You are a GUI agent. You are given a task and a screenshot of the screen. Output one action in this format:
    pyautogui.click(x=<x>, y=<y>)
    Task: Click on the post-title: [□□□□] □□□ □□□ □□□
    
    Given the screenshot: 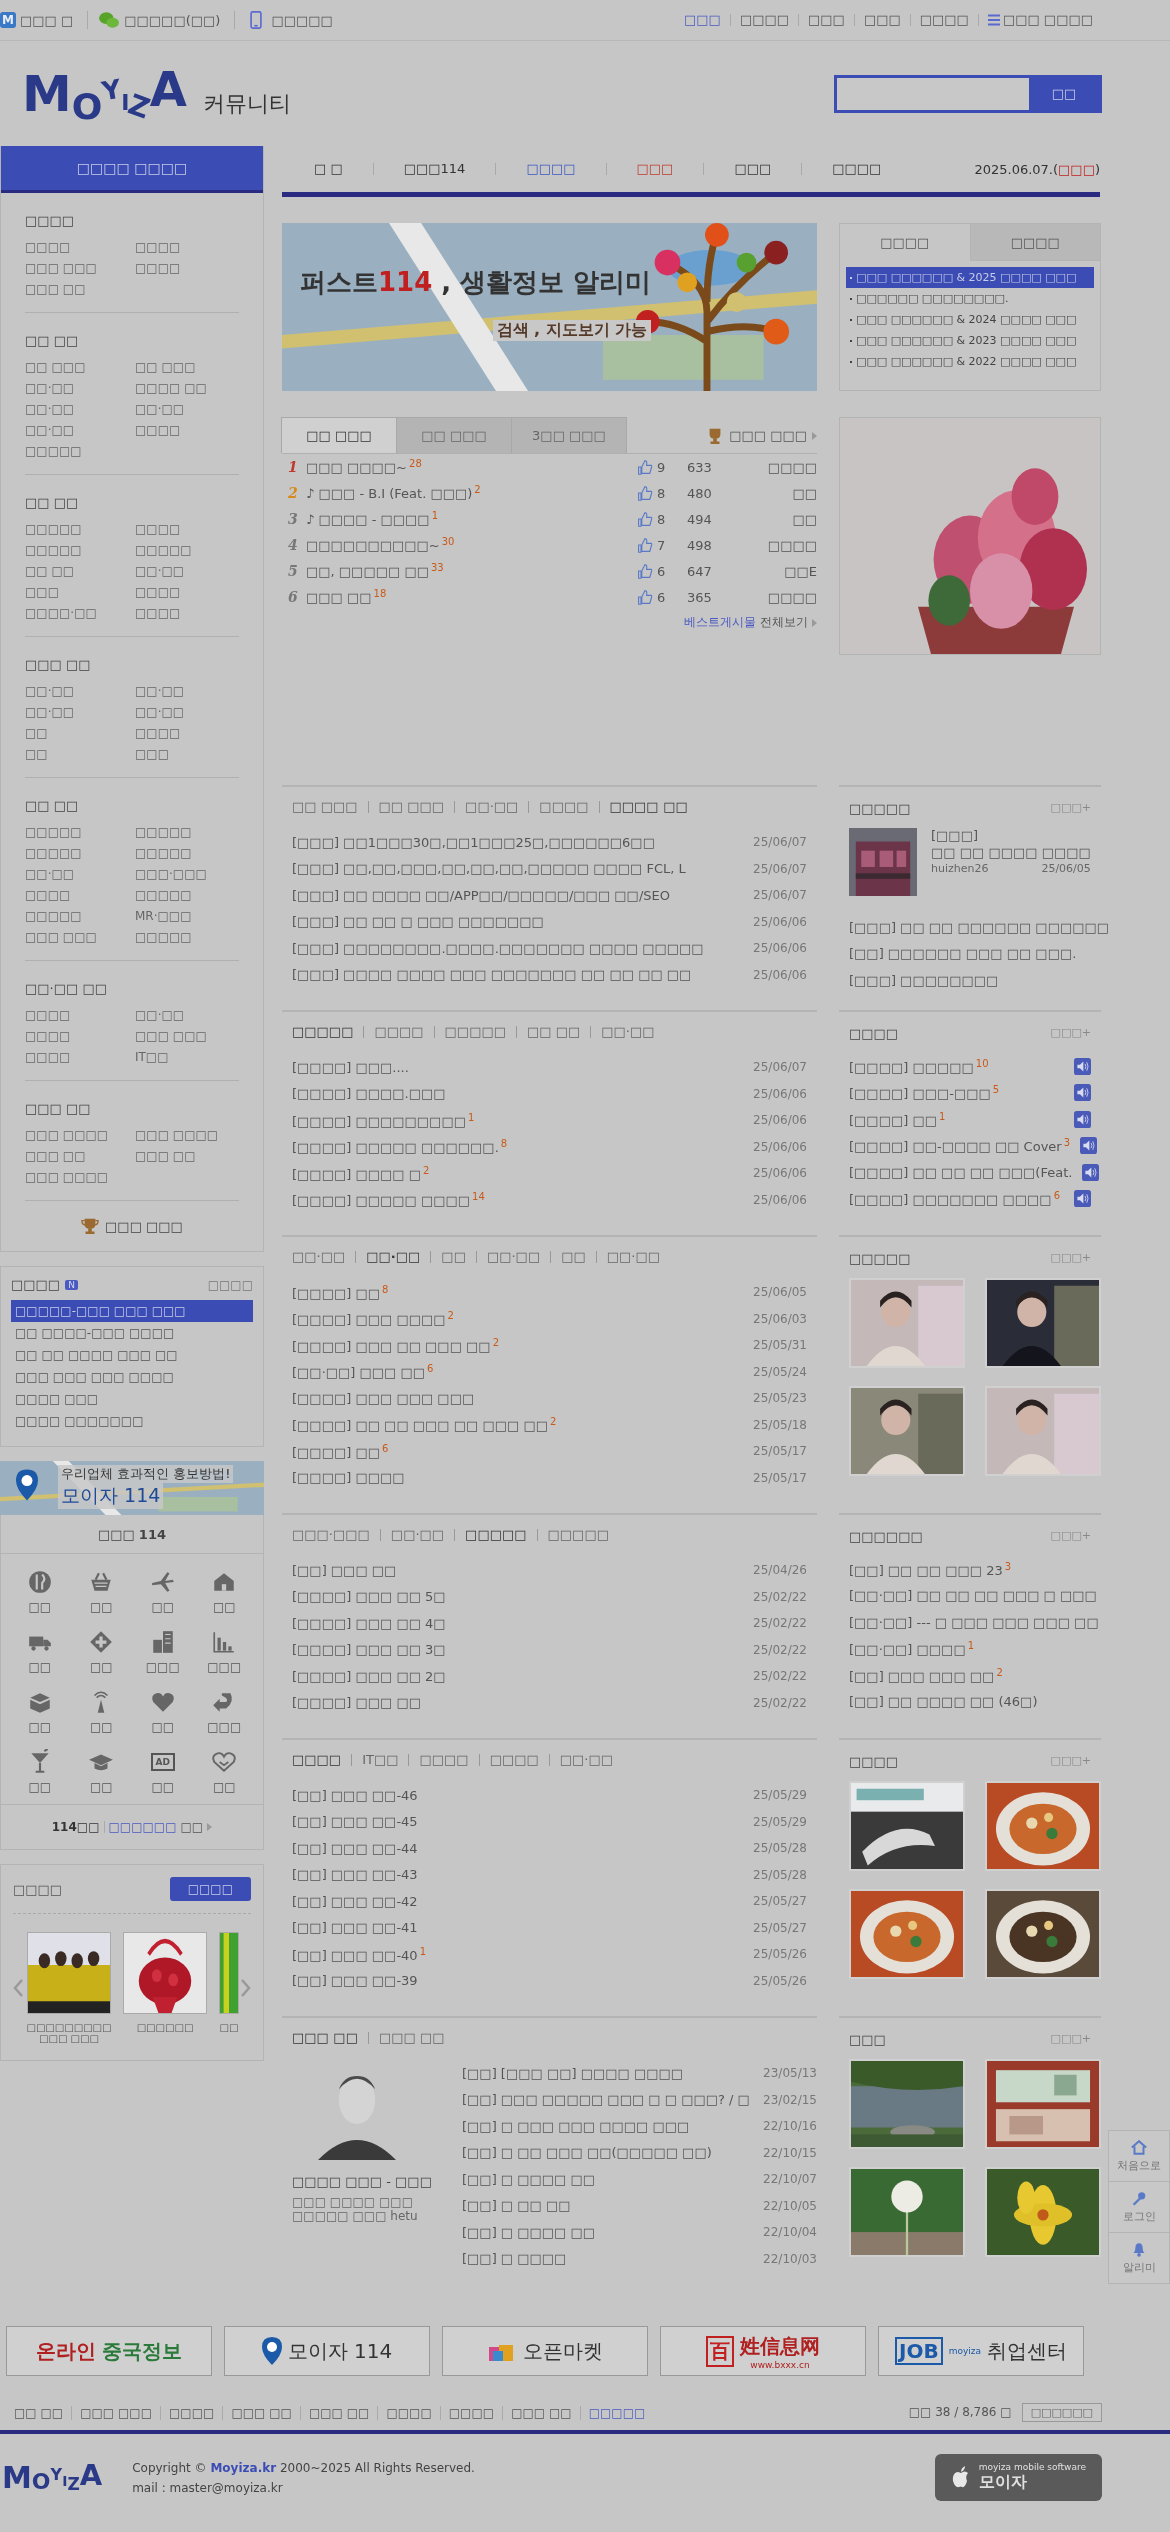 What is the action you would take?
    pyautogui.click(x=383, y=1398)
    